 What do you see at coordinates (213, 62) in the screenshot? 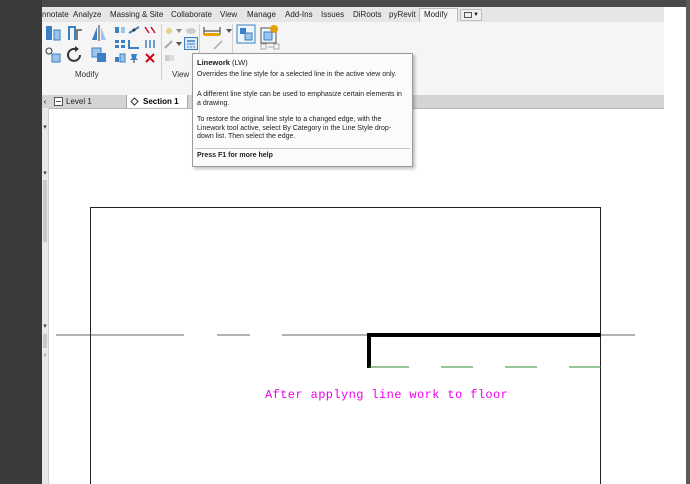
I see `tooltip-tool-name: Linework` at bounding box center [213, 62].